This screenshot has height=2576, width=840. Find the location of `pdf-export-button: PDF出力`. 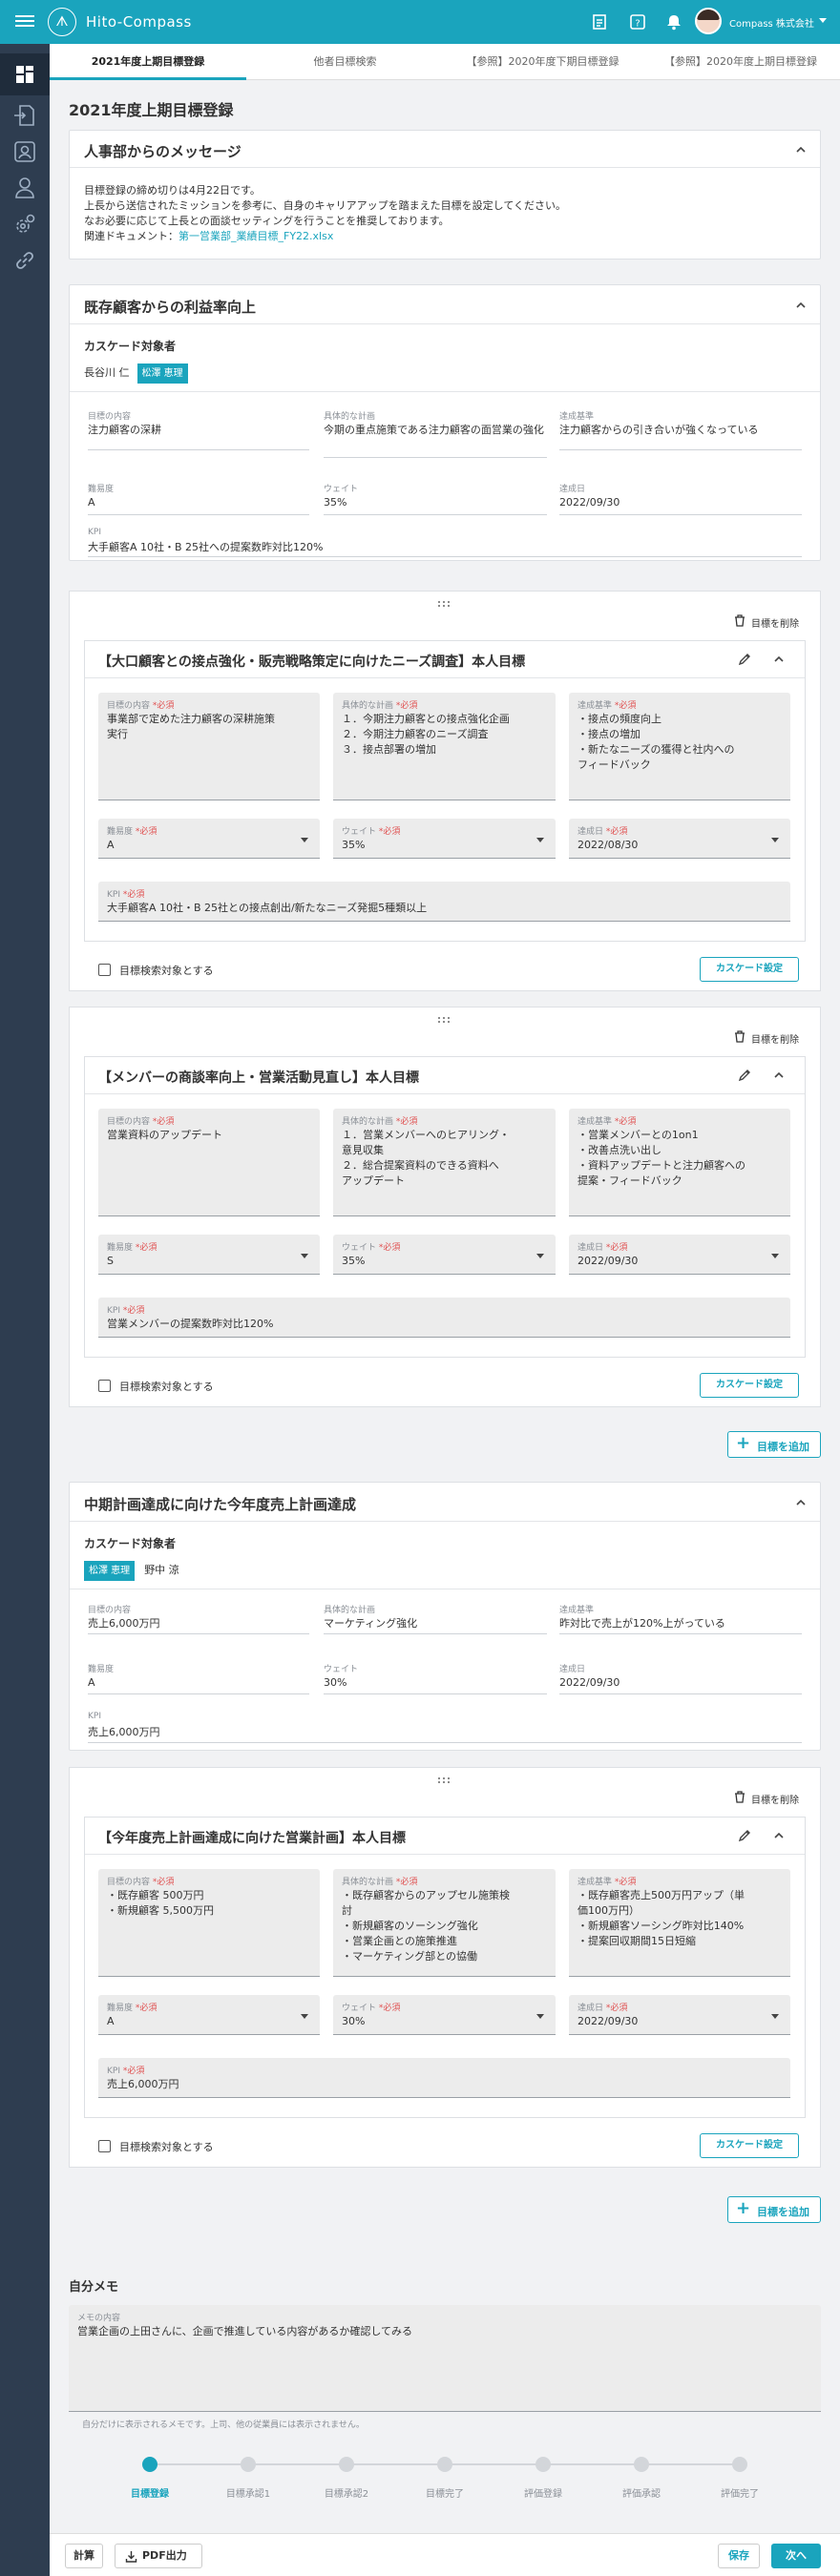

pdf-export-button: PDF出力 is located at coordinates (159, 2556).